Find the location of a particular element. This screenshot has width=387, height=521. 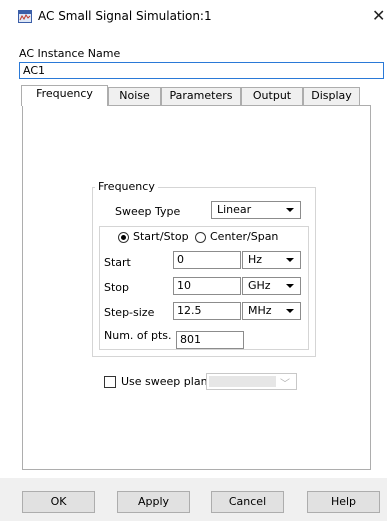

sweep-type-label: Sweep Type is located at coordinates (148, 211).